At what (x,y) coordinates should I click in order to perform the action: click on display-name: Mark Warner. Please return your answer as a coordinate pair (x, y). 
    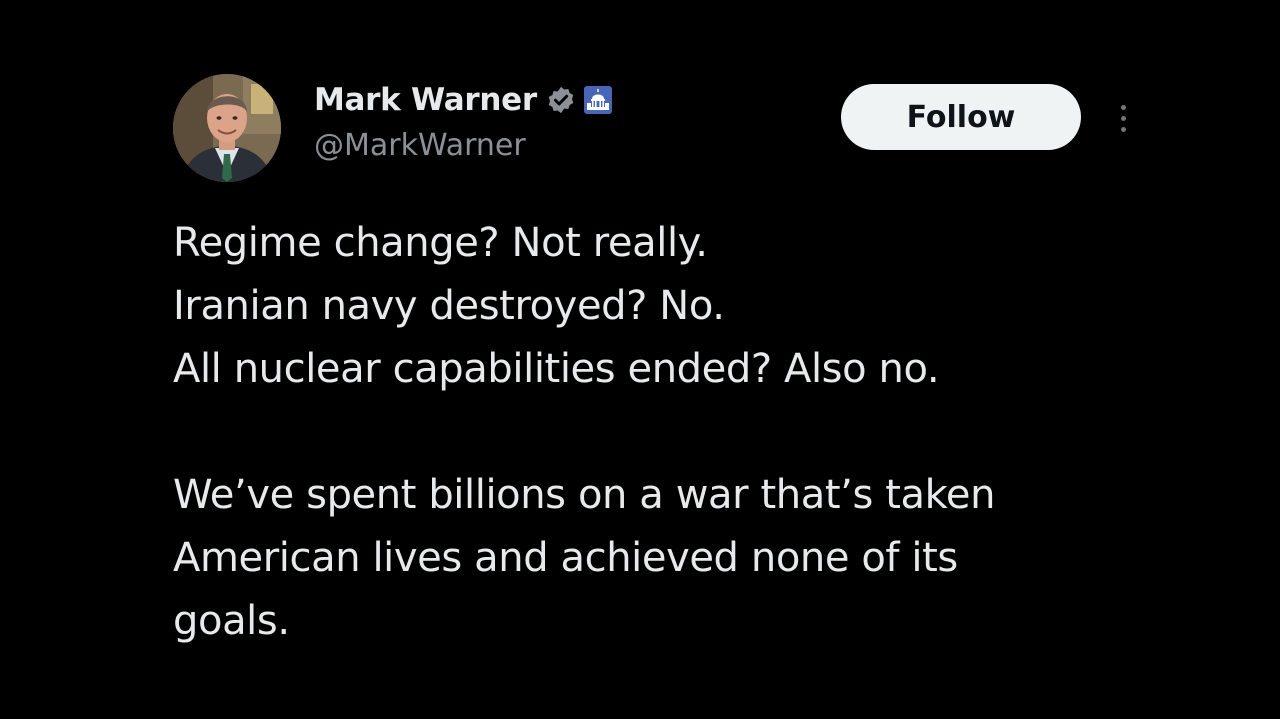
    Looking at the image, I should click on (425, 100).